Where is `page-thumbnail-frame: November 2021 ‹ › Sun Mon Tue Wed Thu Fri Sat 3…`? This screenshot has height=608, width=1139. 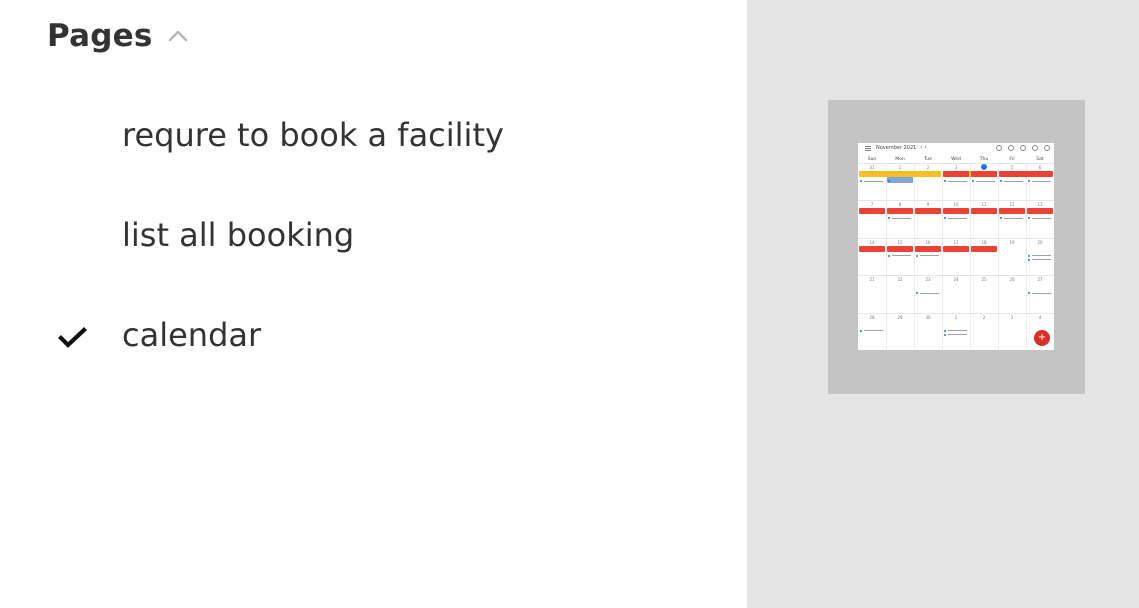
page-thumbnail-frame: November 2021 ‹ › Sun Mon Tue Wed Thu Fri Sat 3… is located at coordinates (956, 247).